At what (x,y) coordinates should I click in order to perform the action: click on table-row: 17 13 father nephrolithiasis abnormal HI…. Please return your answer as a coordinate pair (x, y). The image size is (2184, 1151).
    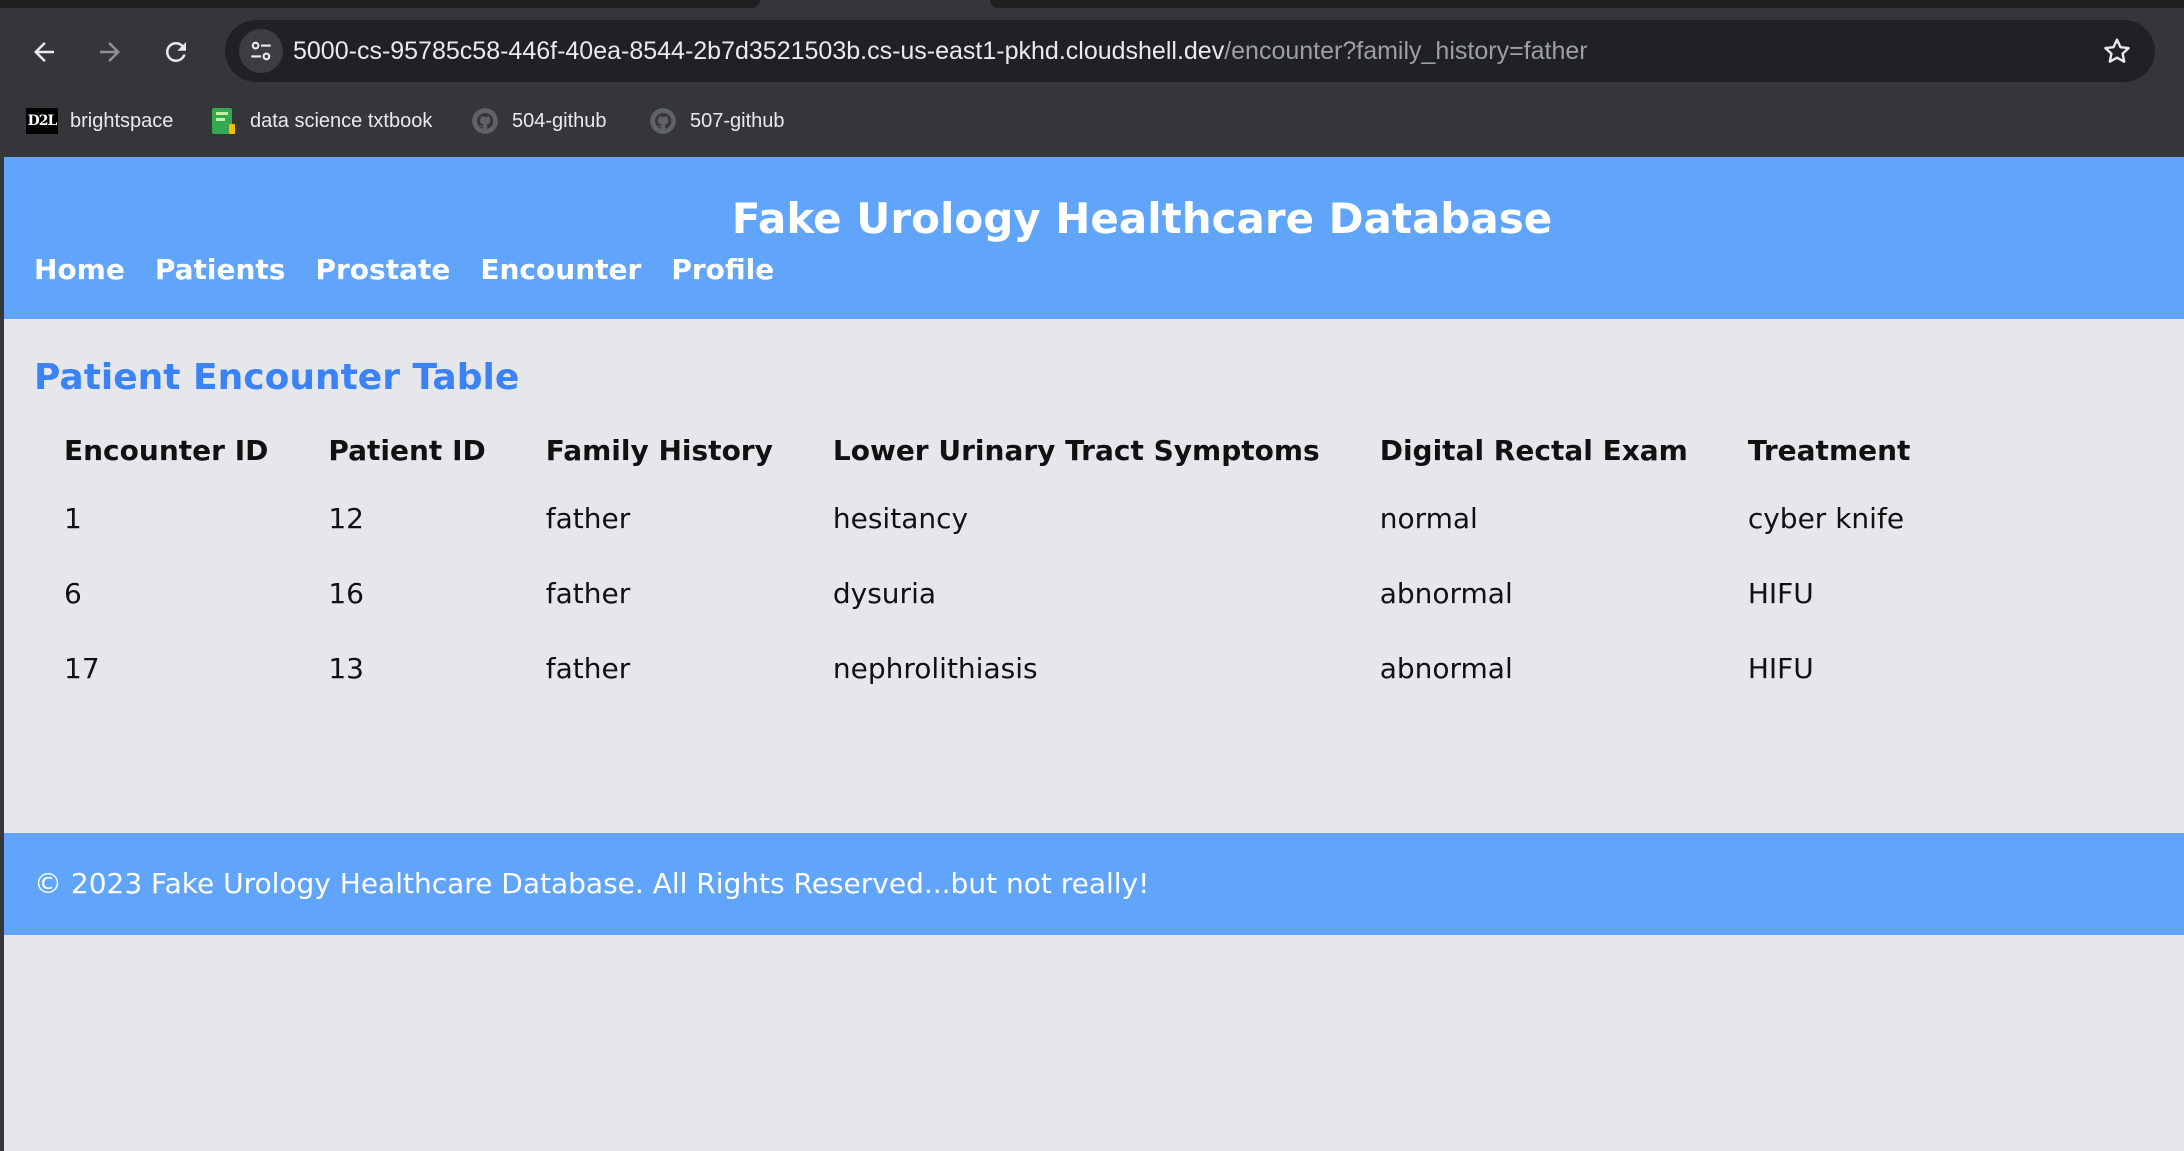
    Looking at the image, I should click on (987, 668).